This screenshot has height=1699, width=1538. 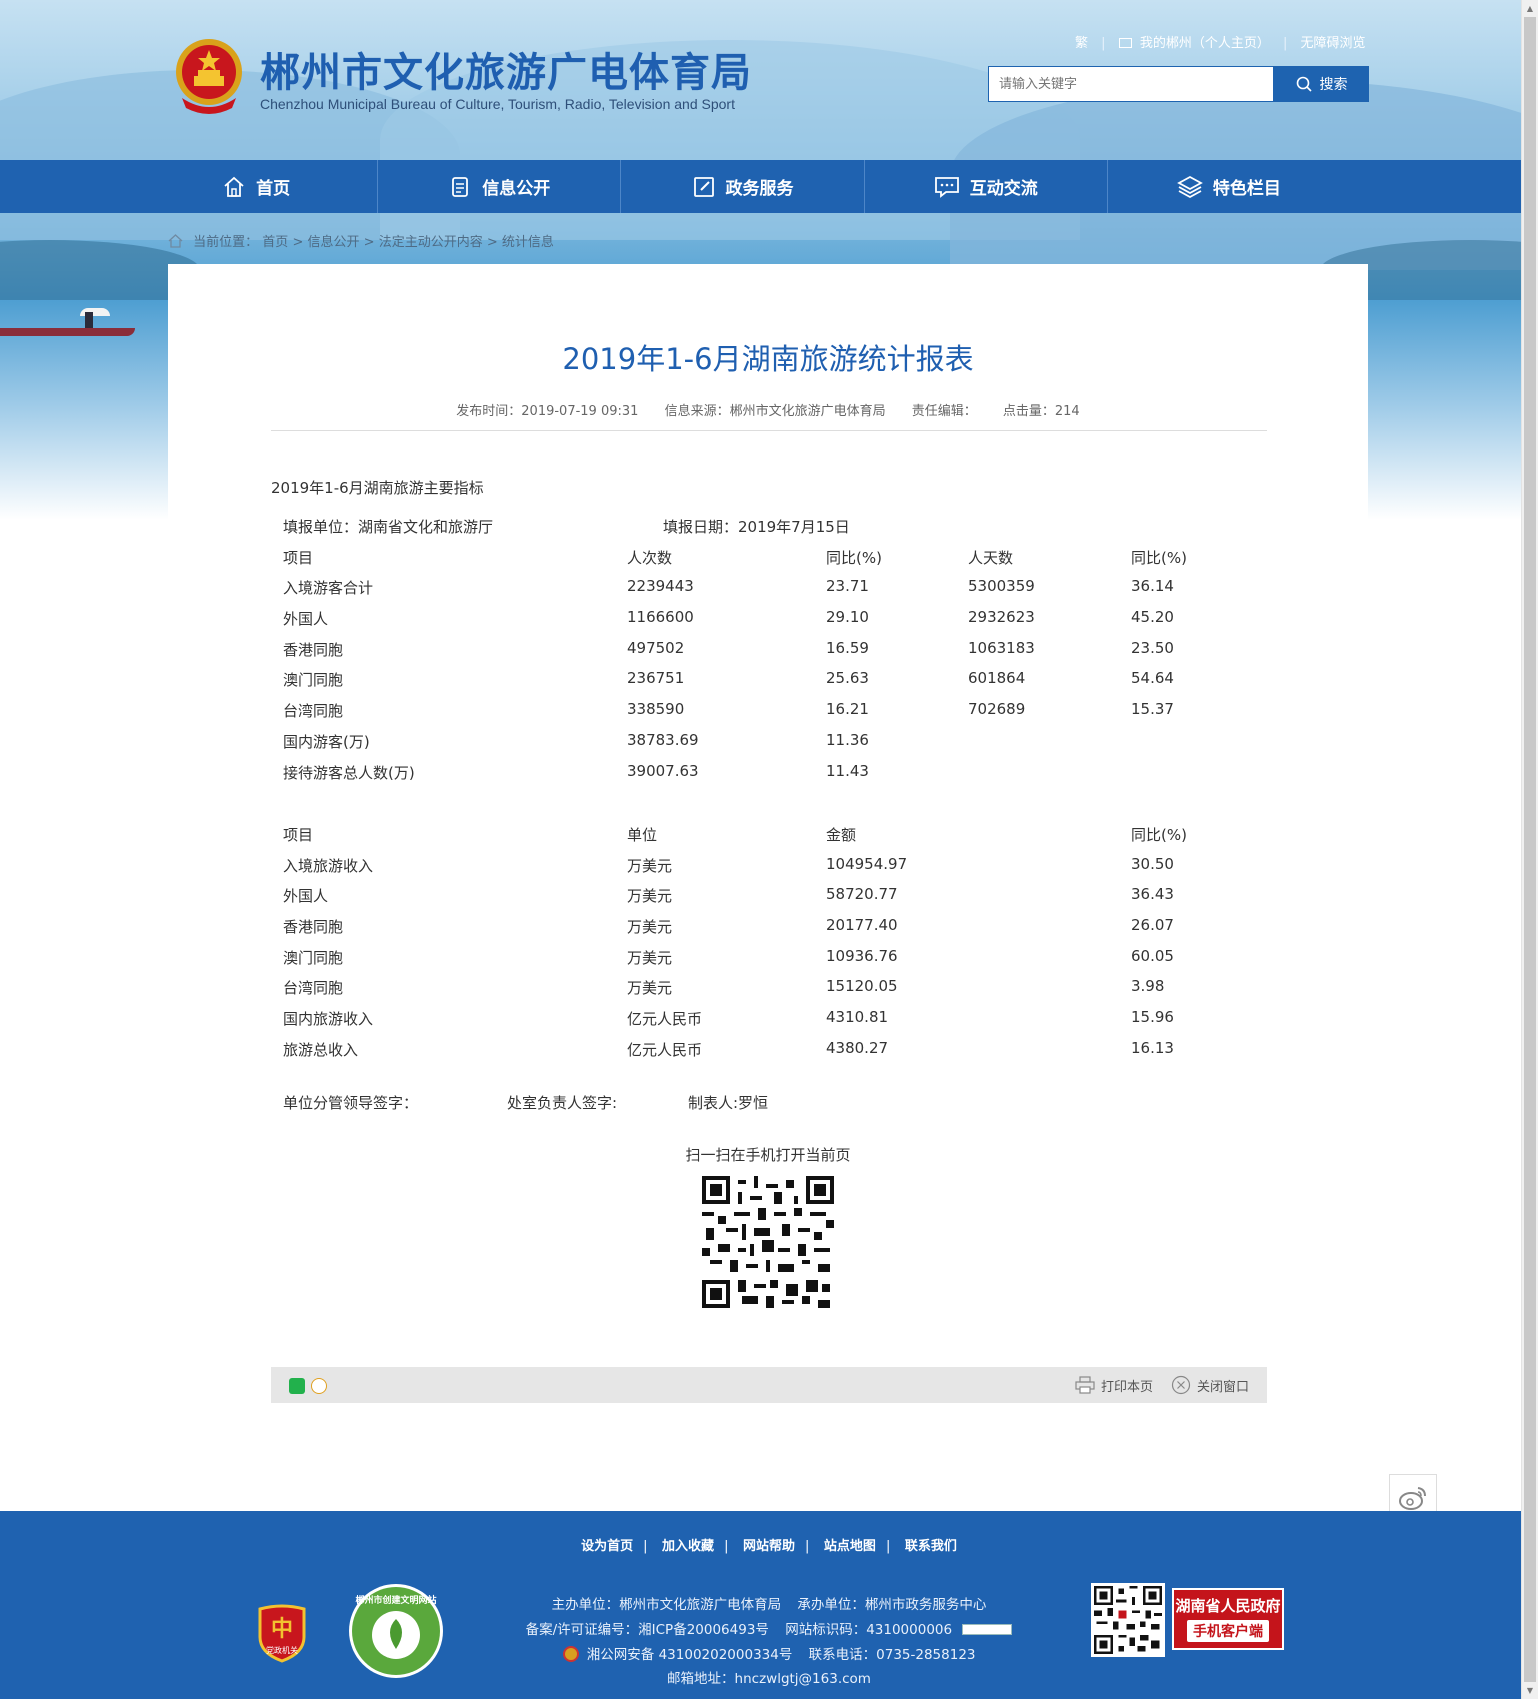 What do you see at coordinates (528, 242) in the screenshot?
I see `breadcrumb-item: 统计信息` at bounding box center [528, 242].